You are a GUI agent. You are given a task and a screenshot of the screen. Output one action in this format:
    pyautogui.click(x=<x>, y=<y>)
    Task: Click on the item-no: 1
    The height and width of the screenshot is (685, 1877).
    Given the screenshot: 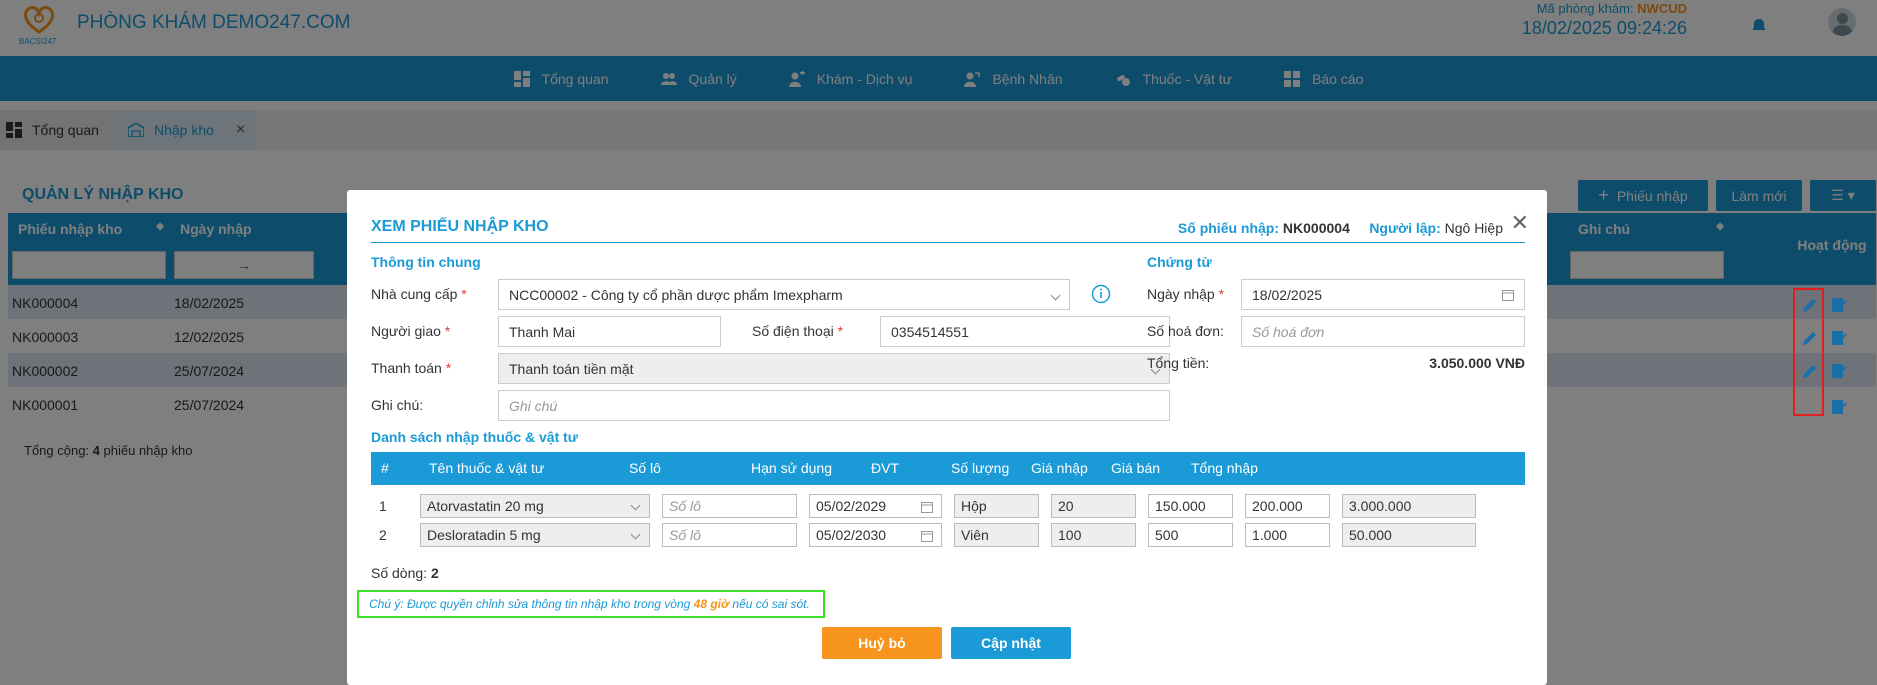 What is the action you would take?
    pyautogui.click(x=383, y=506)
    